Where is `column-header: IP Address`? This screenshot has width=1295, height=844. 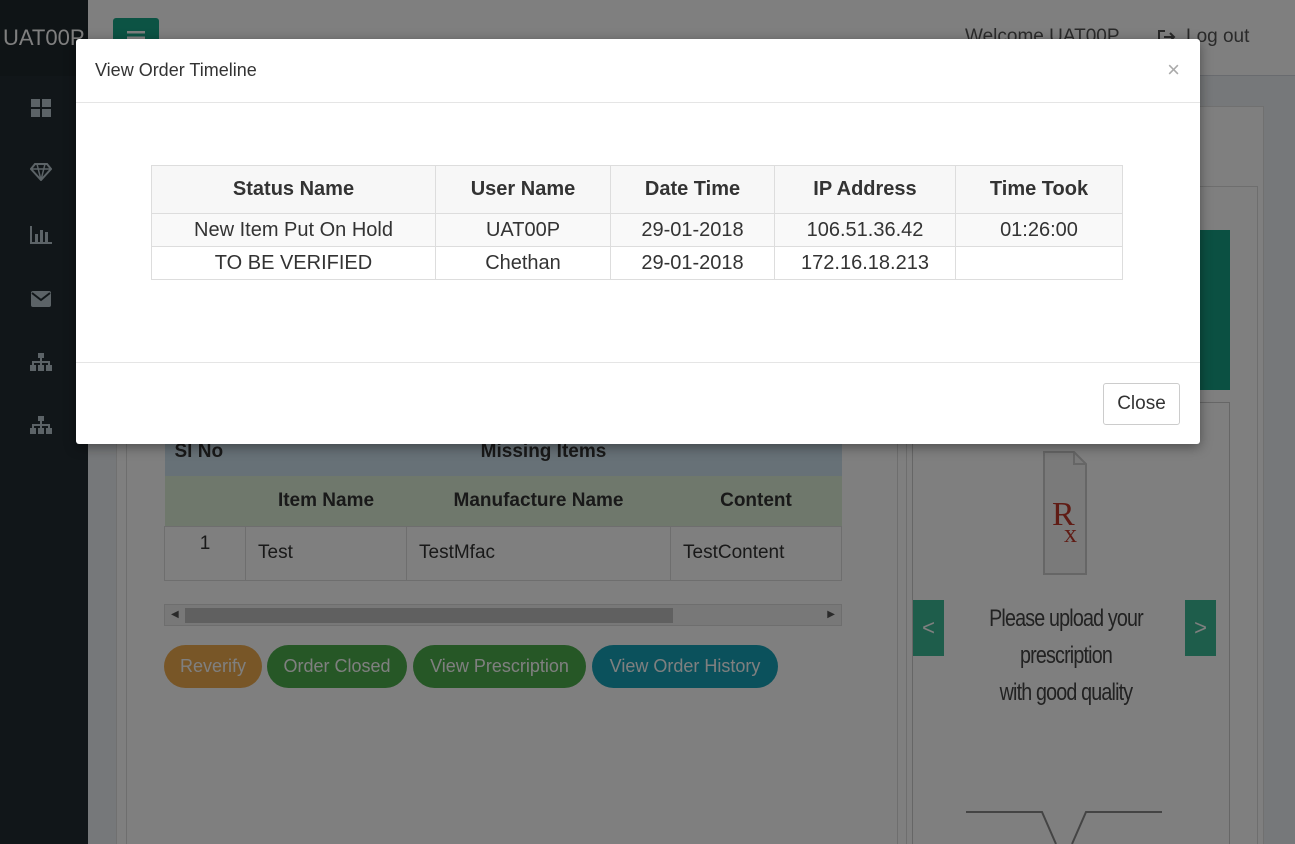
column-header: IP Address is located at coordinates (865, 189).